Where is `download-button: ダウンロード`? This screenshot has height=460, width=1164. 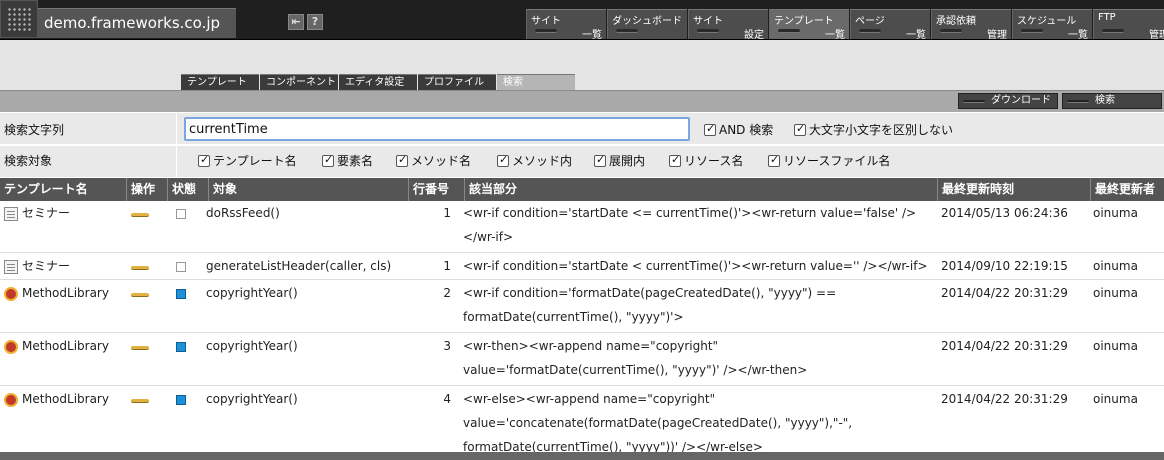
download-button: ダウンロード is located at coordinates (1008, 101).